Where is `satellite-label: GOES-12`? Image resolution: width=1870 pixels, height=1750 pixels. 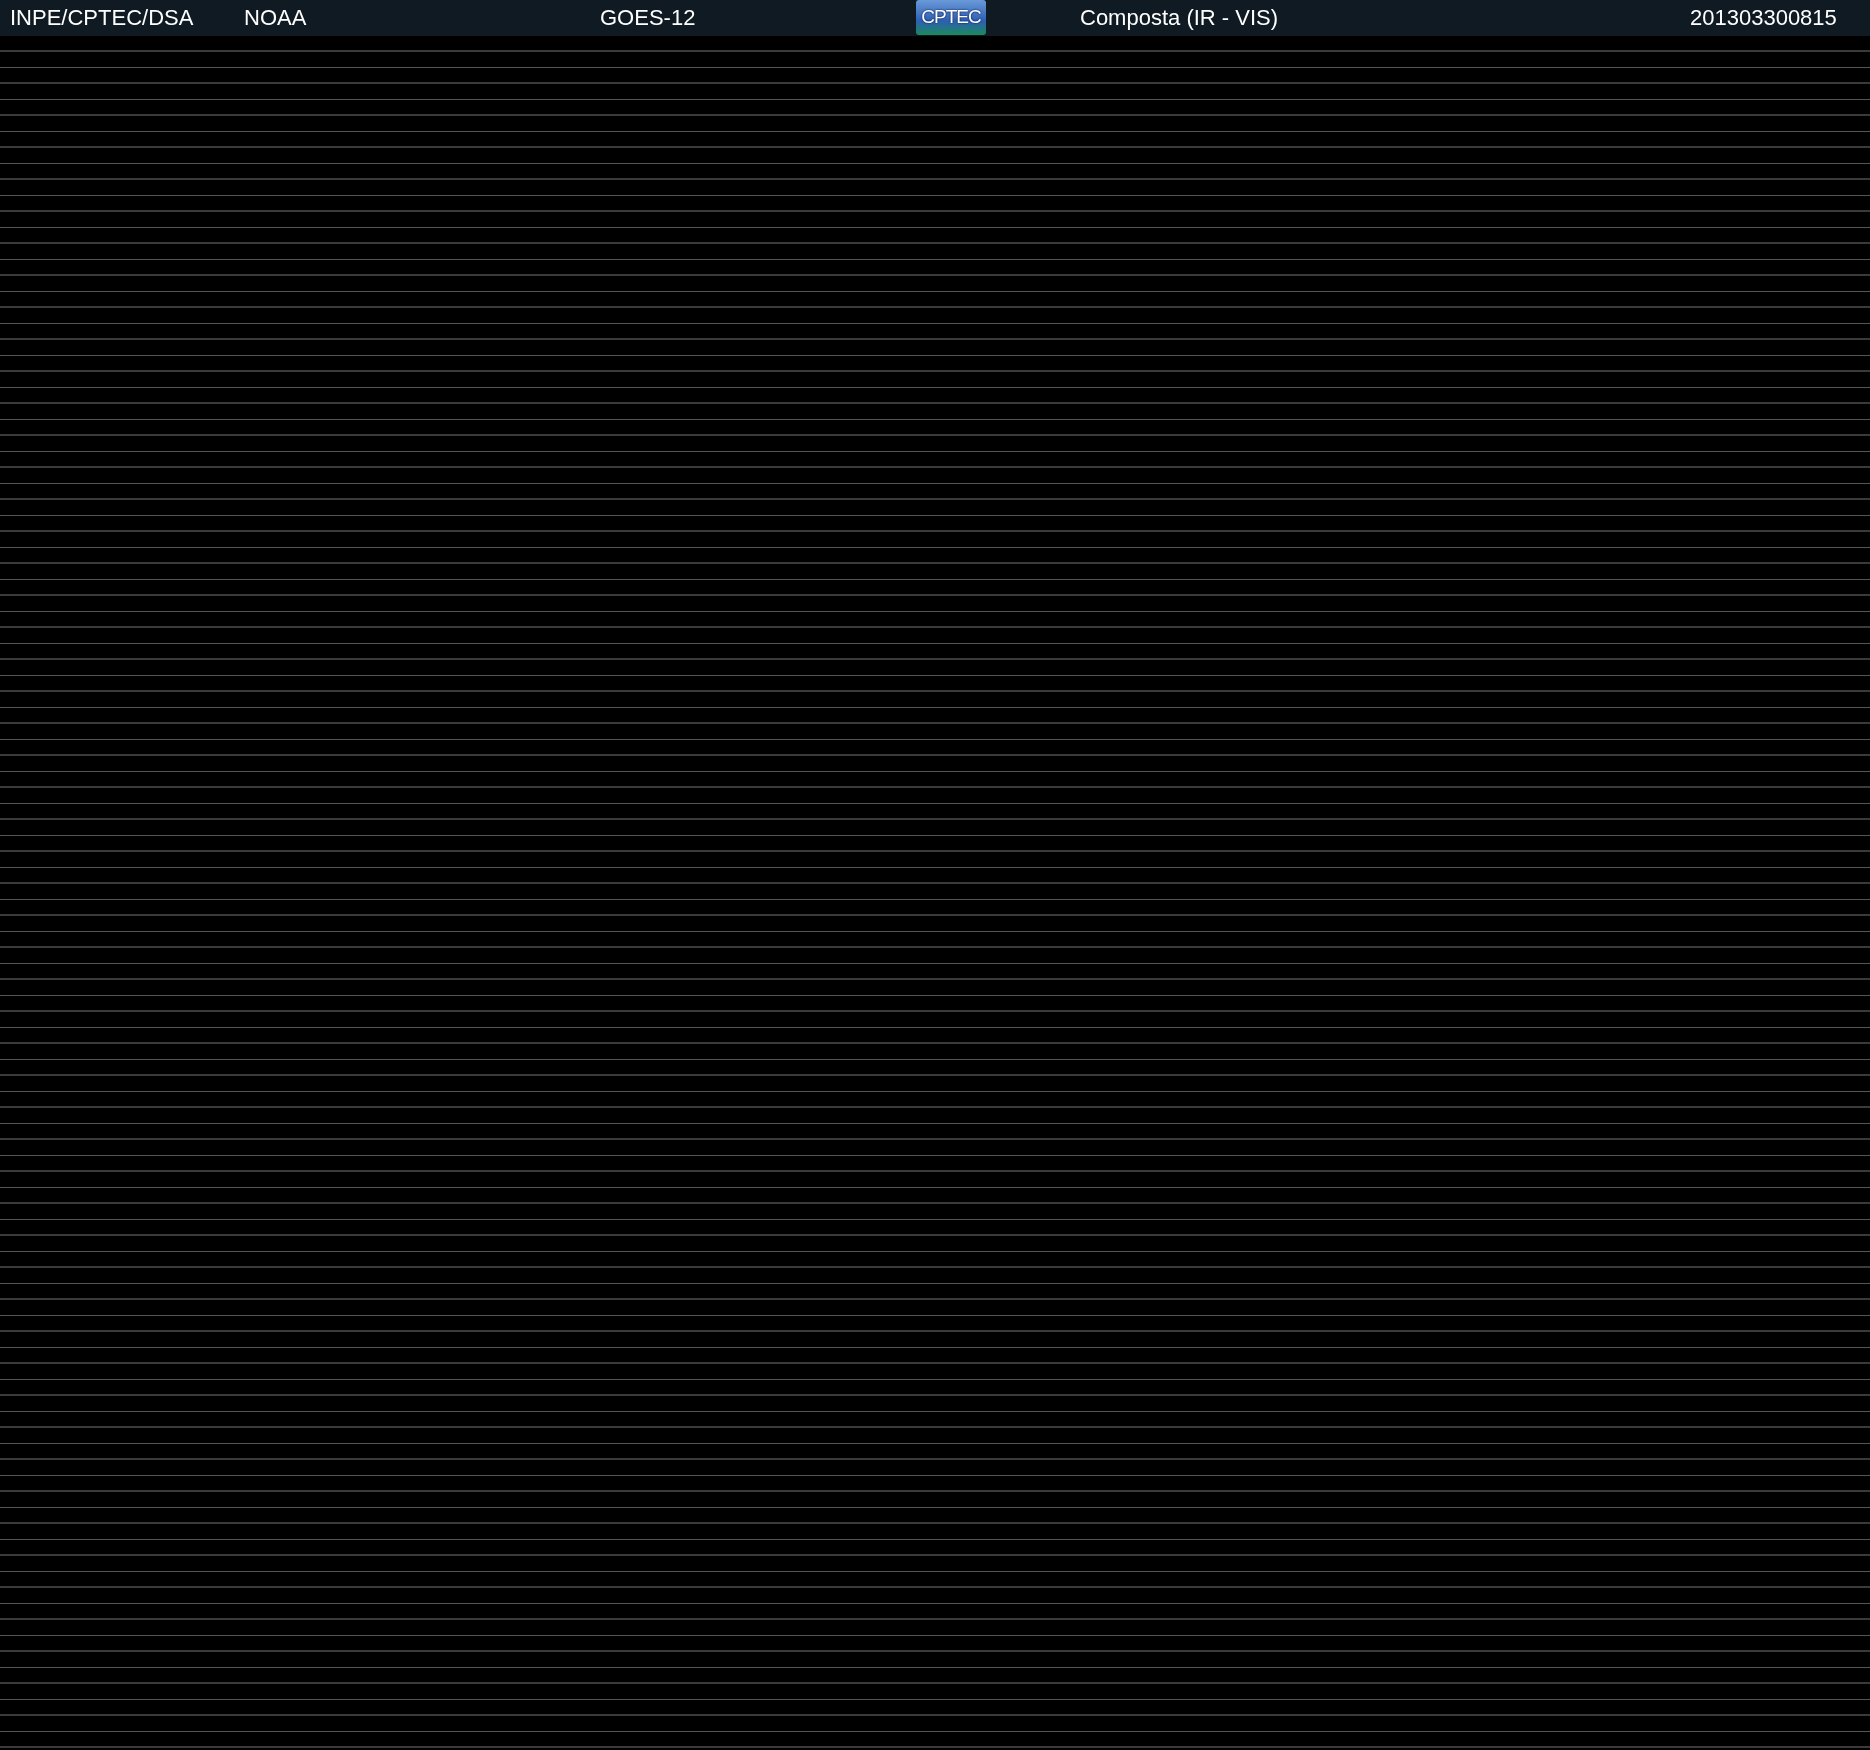 satellite-label: GOES-12 is located at coordinates (648, 18).